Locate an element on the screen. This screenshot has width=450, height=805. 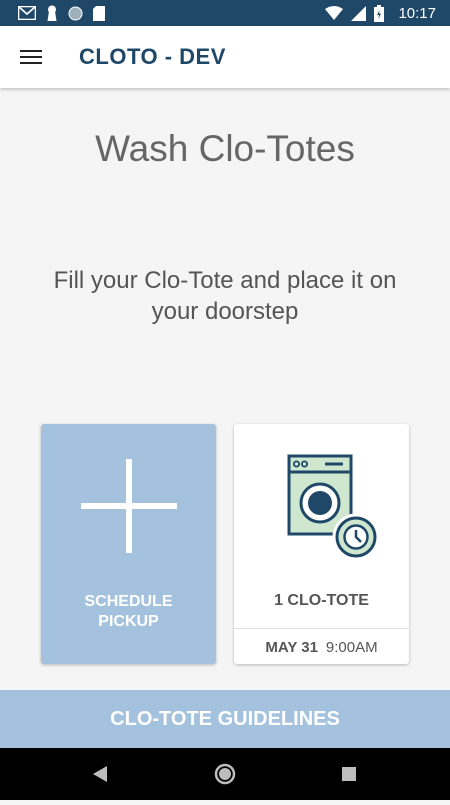
app-bar: CLOTO - DEV is located at coordinates (225, 57).